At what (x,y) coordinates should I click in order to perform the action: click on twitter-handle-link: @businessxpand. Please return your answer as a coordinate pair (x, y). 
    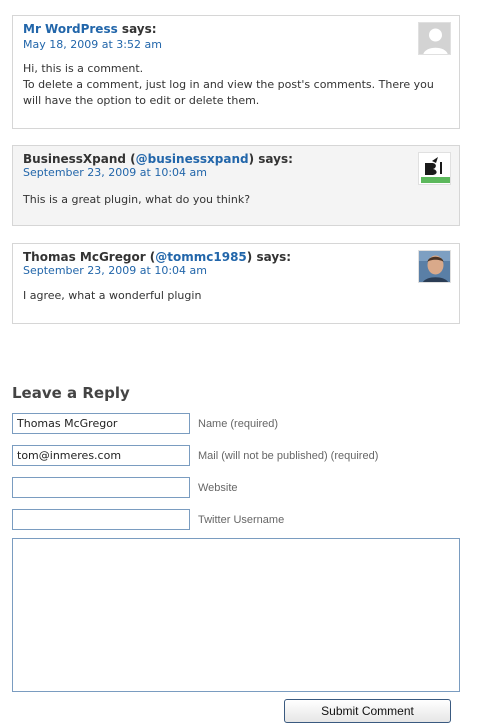
    Looking at the image, I should click on (192, 159).